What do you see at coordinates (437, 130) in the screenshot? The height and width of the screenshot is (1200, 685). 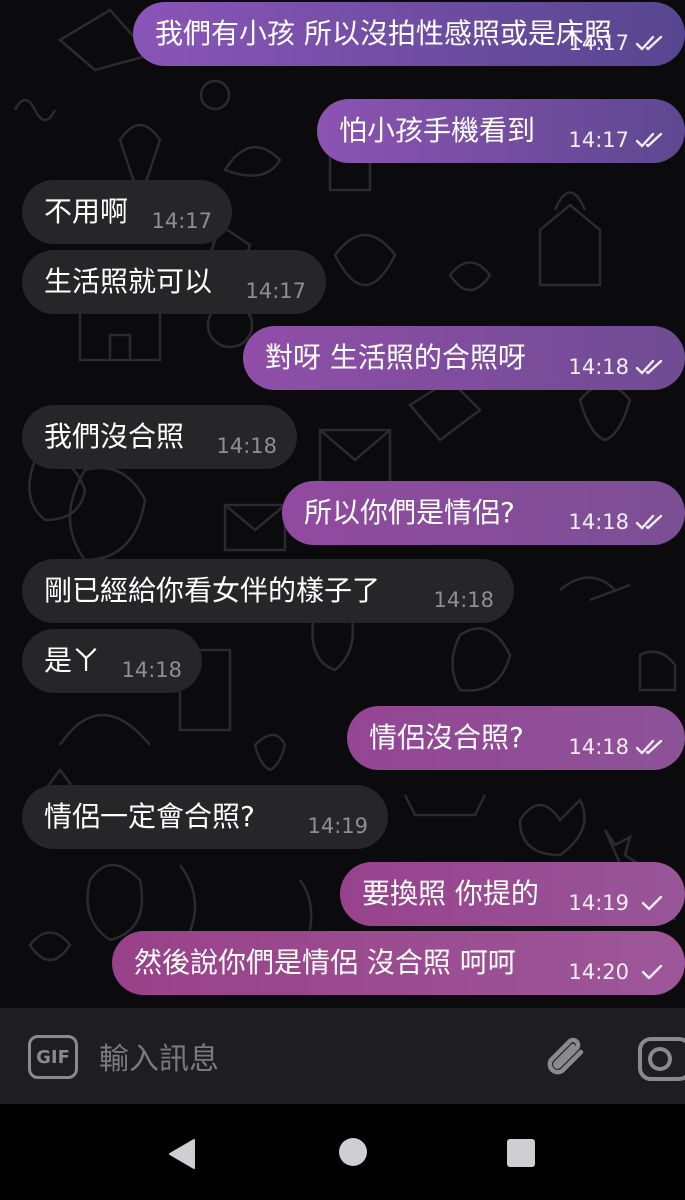 I see `message-text: 怕小孩手機看到` at bounding box center [437, 130].